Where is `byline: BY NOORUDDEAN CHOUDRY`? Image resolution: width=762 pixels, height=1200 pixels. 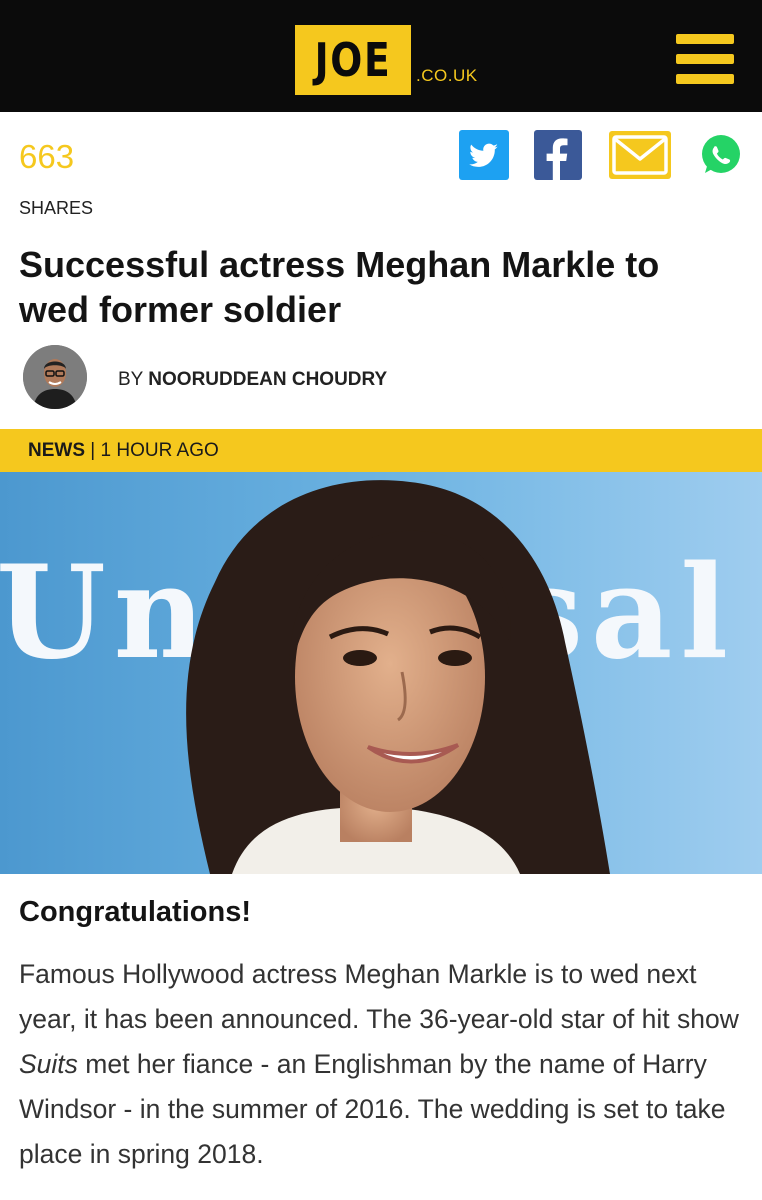 byline: BY NOORUDDEAN CHOUDRY is located at coordinates (252, 380).